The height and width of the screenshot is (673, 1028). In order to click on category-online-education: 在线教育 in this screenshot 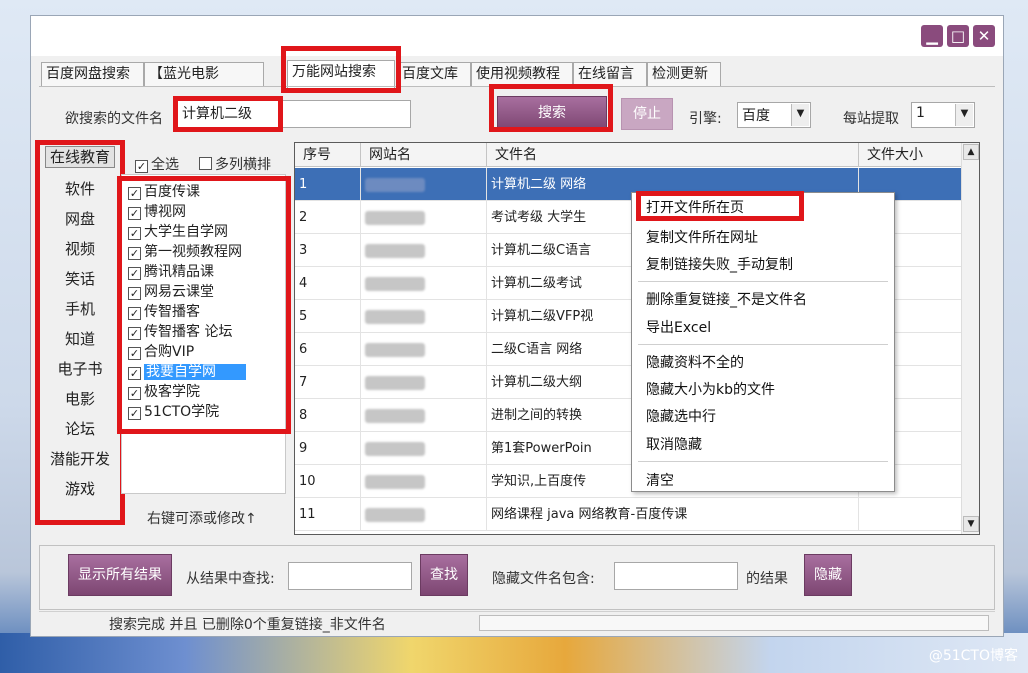, I will do `click(80, 157)`.